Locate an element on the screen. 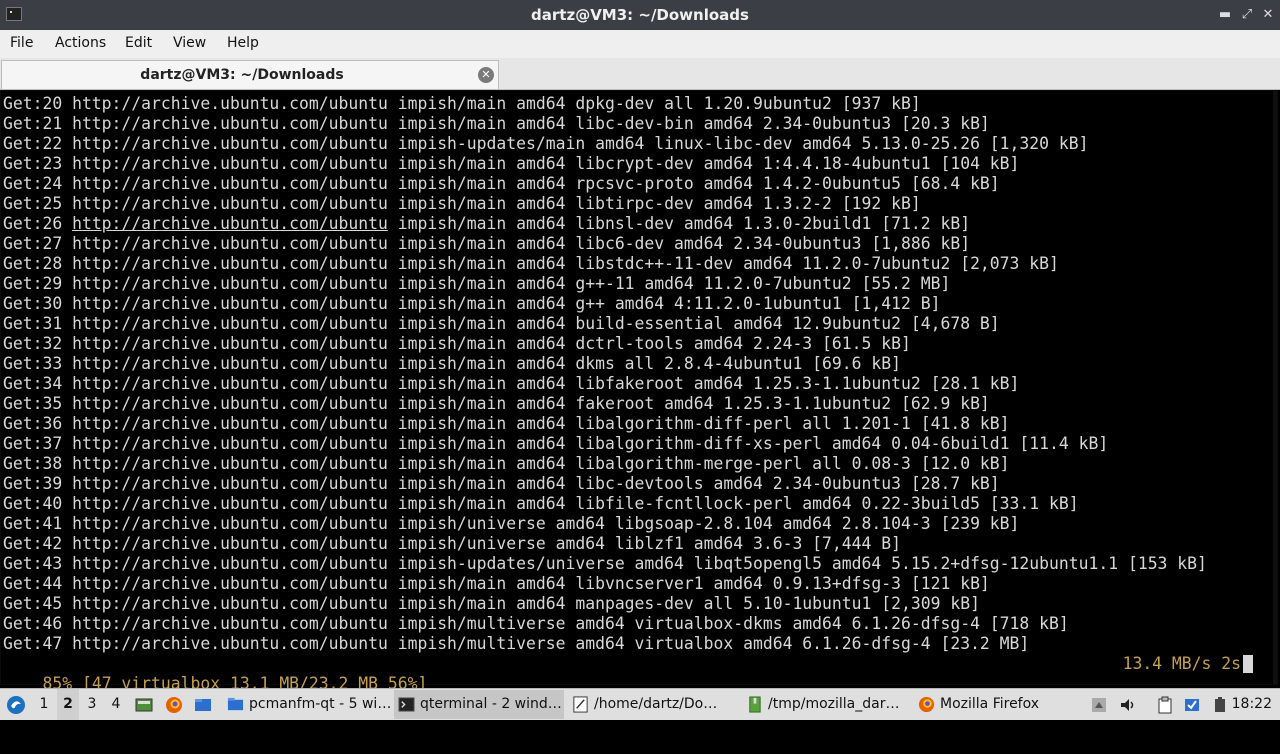 The image size is (1280, 754). update-notifier-icon is located at coordinates (1192, 705).